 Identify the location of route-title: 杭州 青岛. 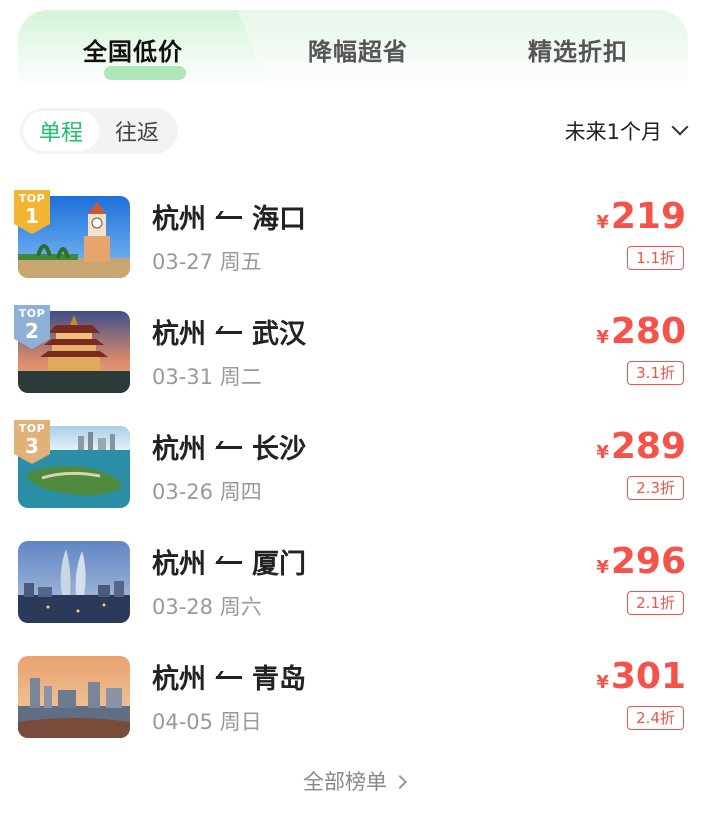
(229, 676).